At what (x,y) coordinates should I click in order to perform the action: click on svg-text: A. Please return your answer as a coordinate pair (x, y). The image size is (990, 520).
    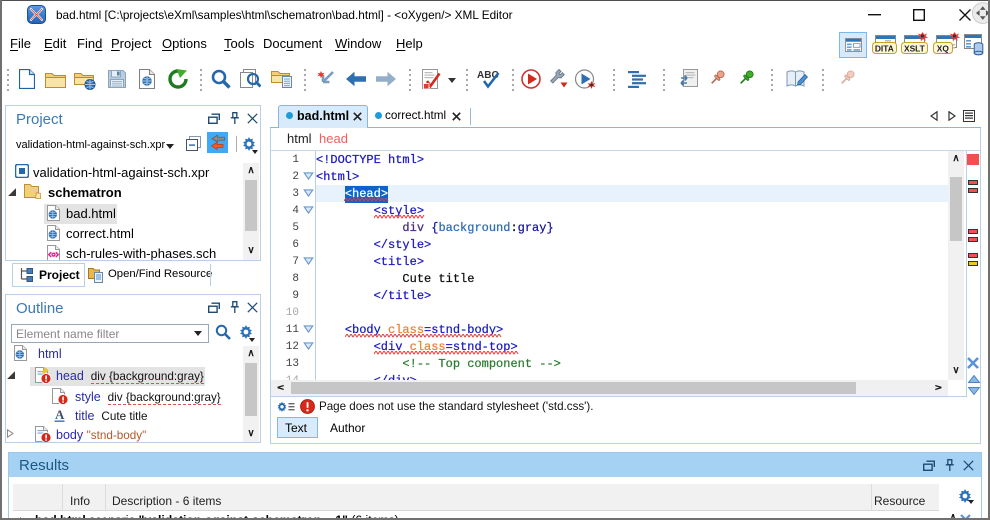
    Looking at the image, I should click on (60, 415).